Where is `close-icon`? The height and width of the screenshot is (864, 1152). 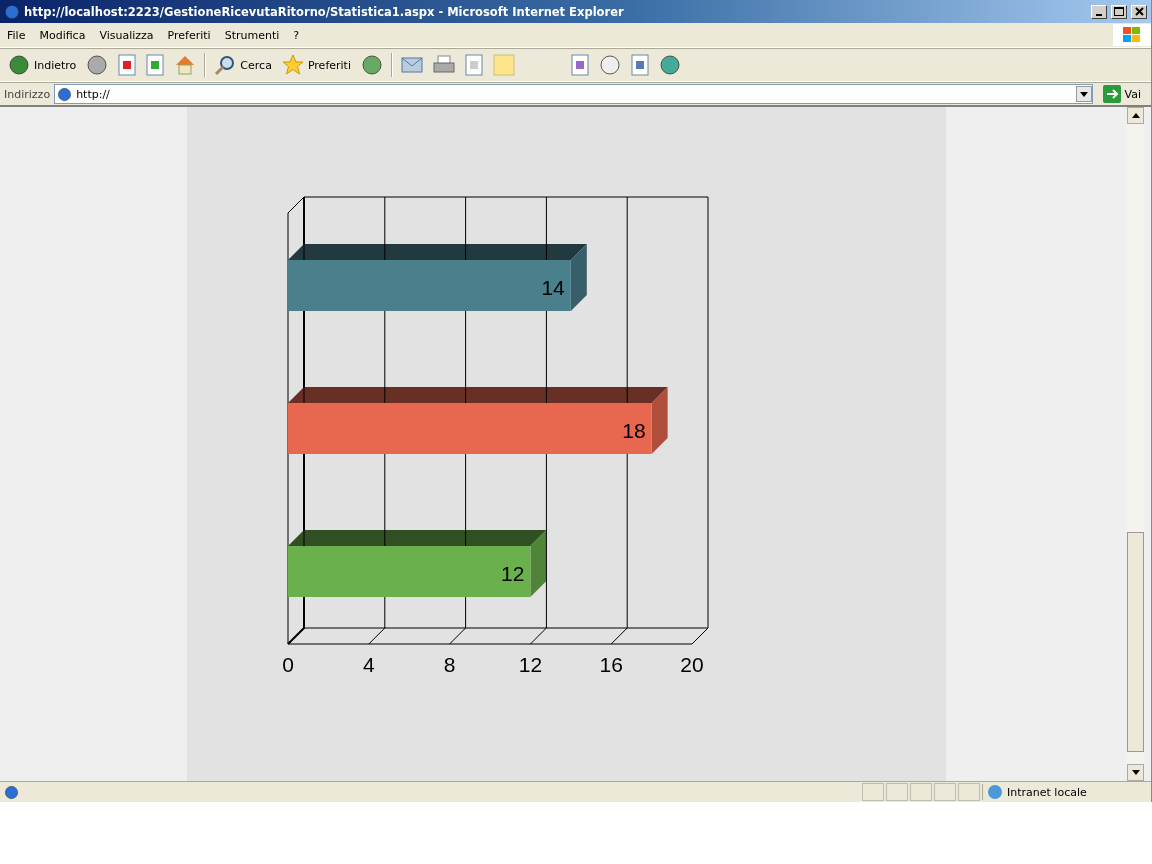 close-icon is located at coordinates (1139, 11).